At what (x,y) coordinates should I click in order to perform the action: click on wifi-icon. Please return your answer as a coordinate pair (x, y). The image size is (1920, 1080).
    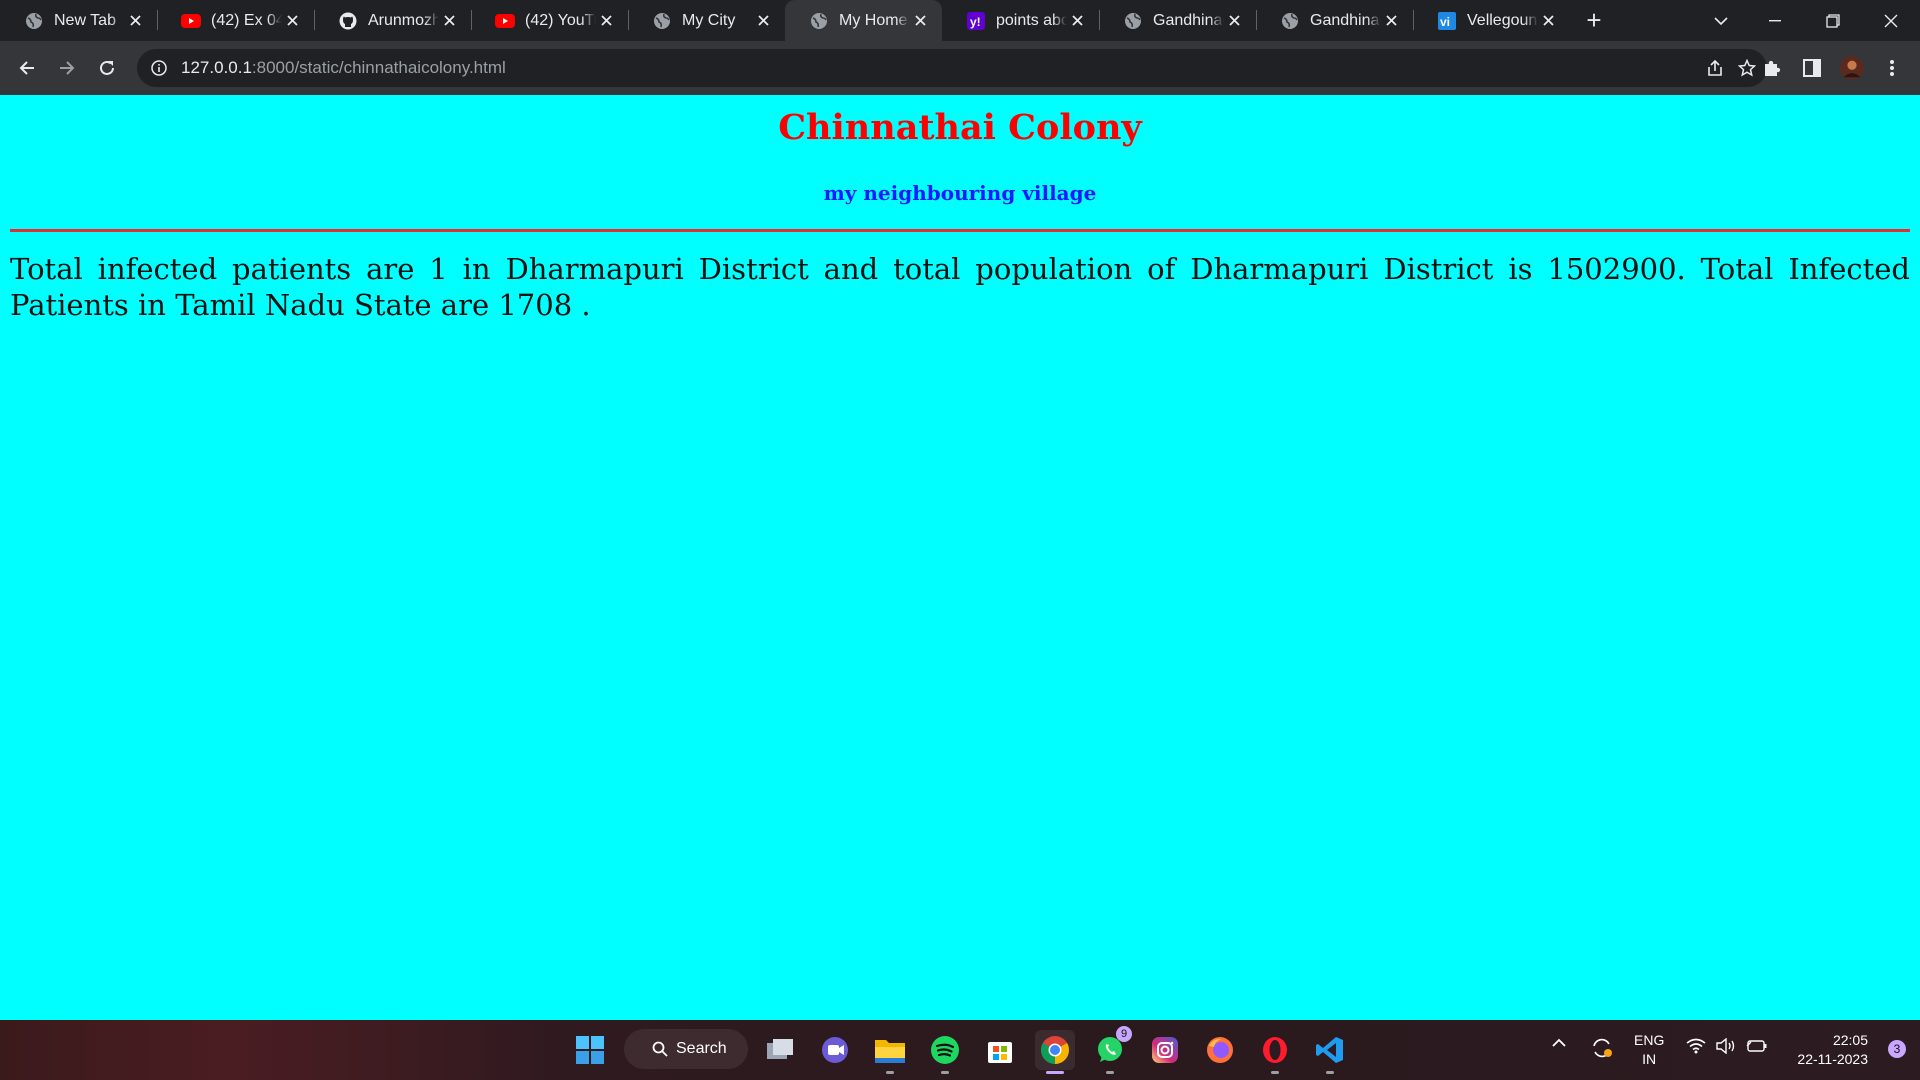
    Looking at the image, I should click on (1696, 1046).